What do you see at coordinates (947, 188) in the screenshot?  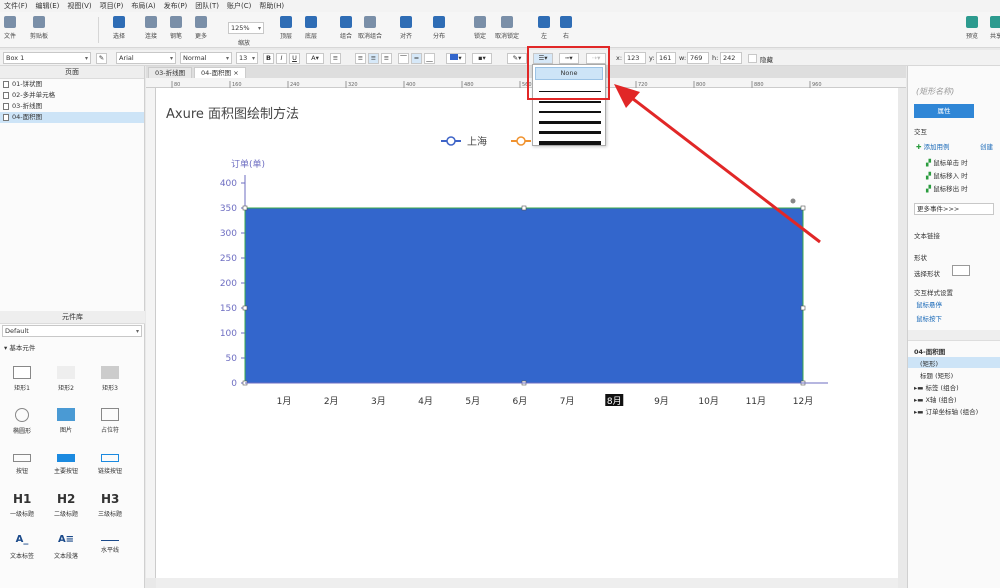 I see `event-mouseleave: ▞ 鼠标移出 时` at bounding box center [947, 188].